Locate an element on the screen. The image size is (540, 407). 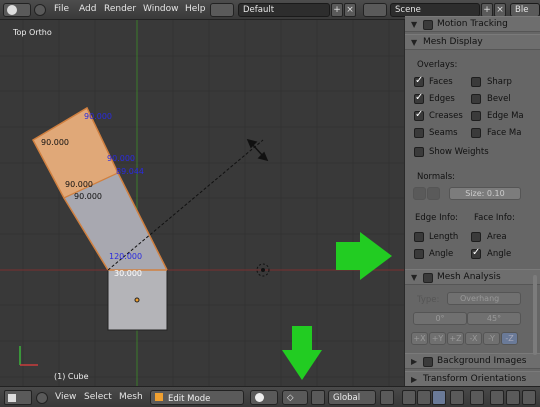
render-engine-field: Ble is located at coordinates (525, 10).